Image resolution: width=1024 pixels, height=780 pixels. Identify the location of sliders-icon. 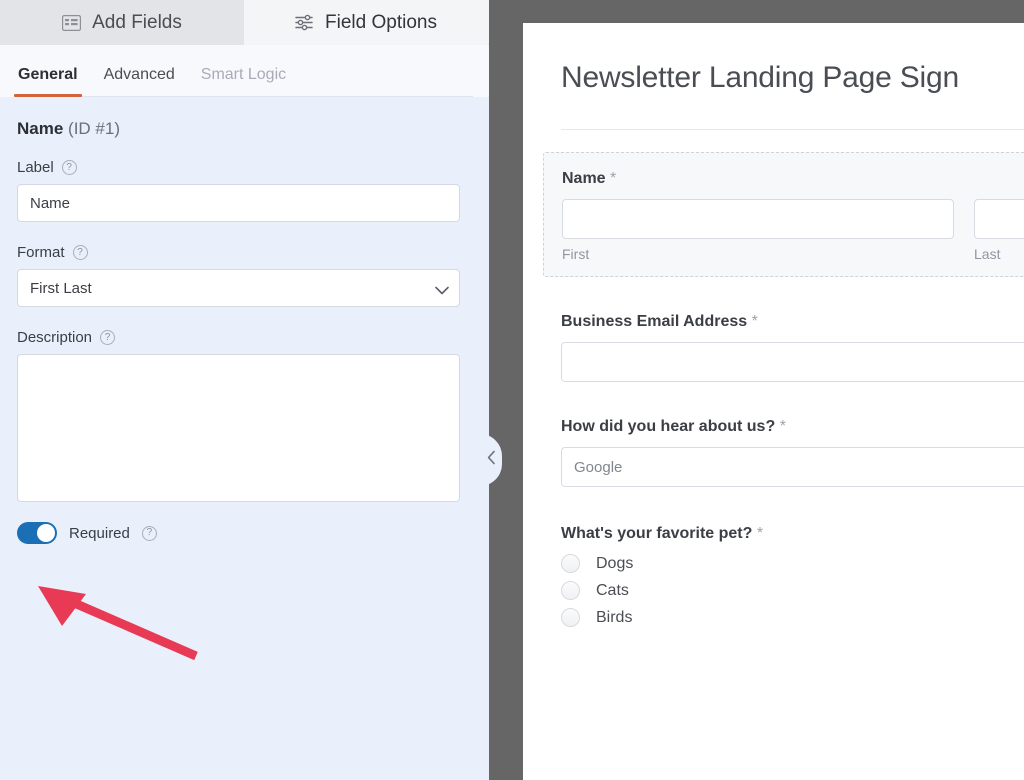
(304, 22).